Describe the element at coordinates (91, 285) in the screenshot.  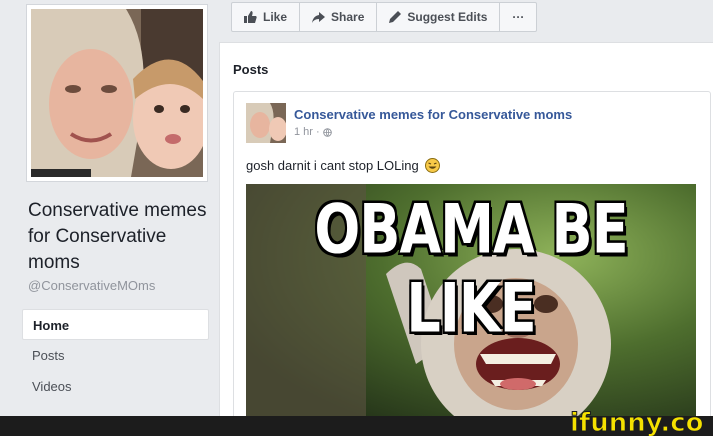
I see `page-handle: @ConservativeMOms` at that location.